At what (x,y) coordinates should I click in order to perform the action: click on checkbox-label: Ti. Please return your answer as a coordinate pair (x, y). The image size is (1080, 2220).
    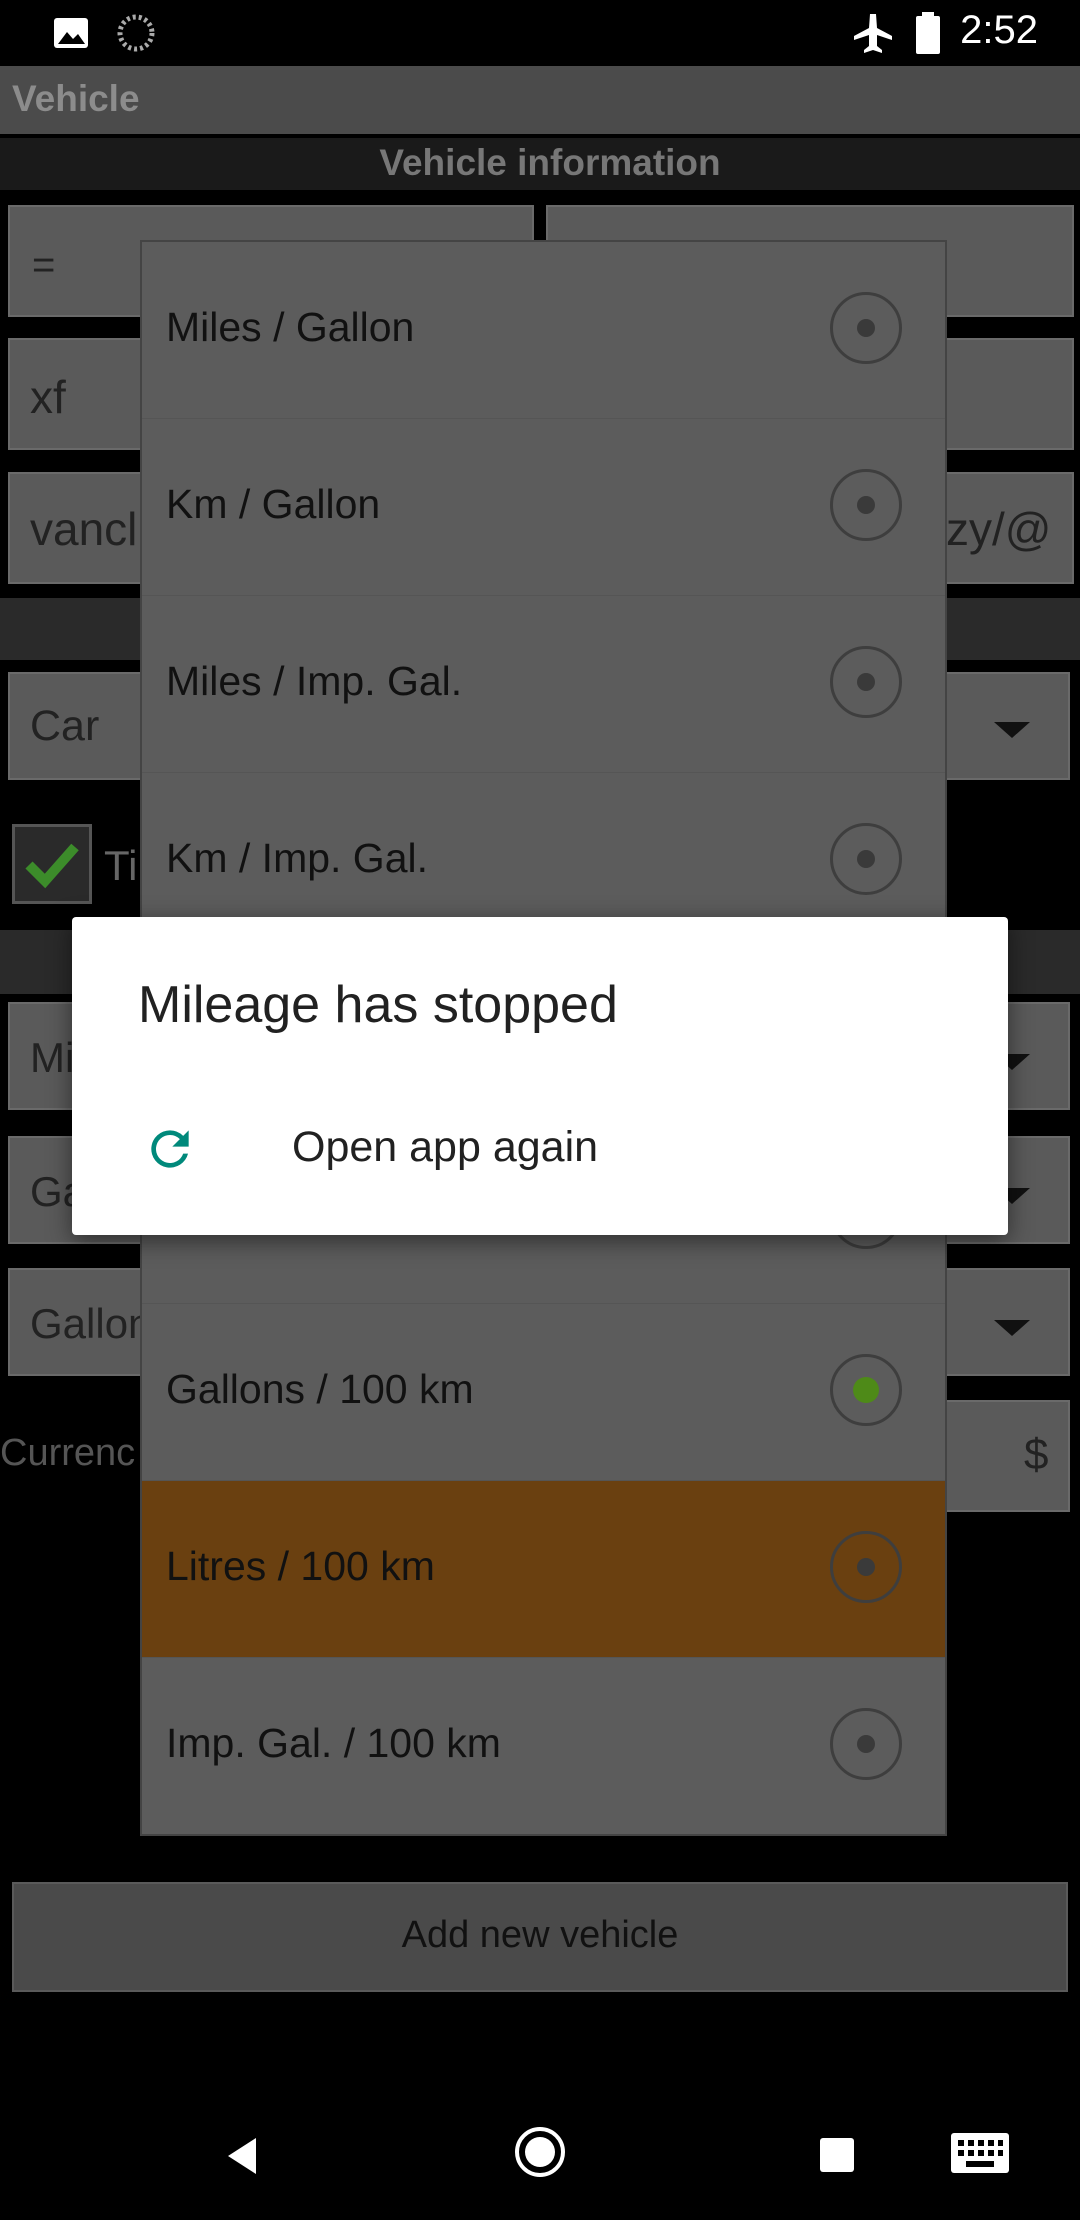
    Looking at the image, I should click on (121, 865).